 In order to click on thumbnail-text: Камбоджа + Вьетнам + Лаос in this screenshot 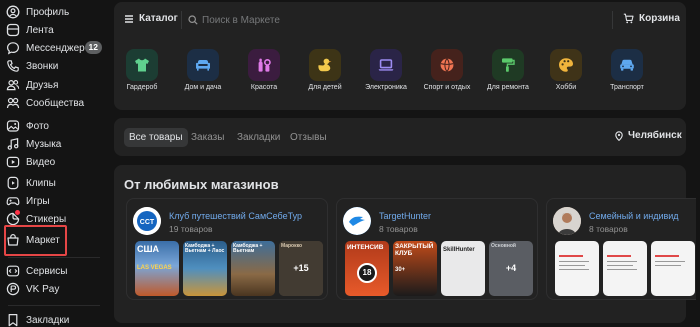, I will do `click(205, 249)`.